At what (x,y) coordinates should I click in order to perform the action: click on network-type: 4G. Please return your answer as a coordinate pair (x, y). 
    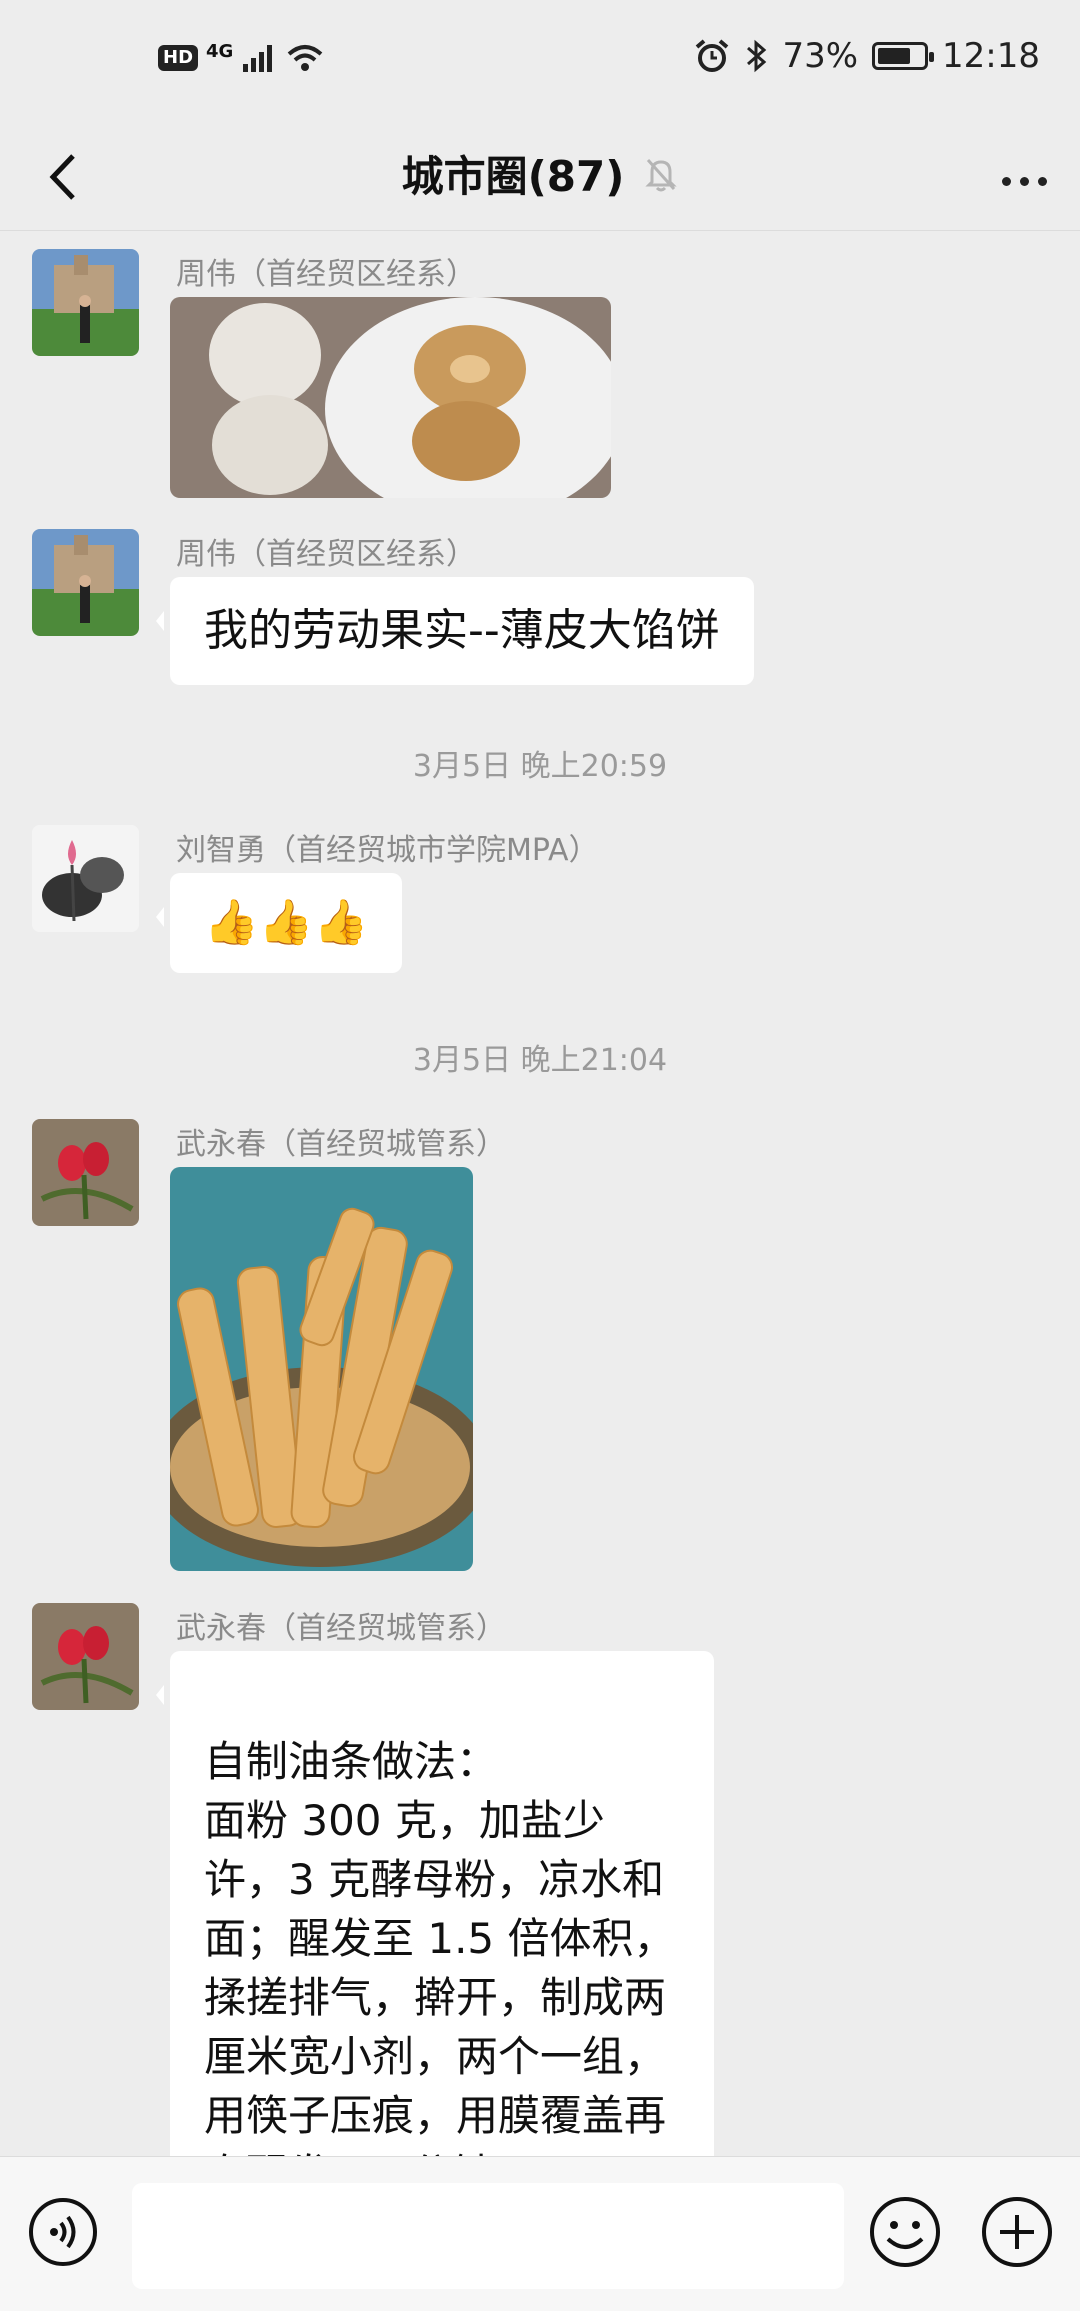
    Looking at the image, I should click on (220, 51).